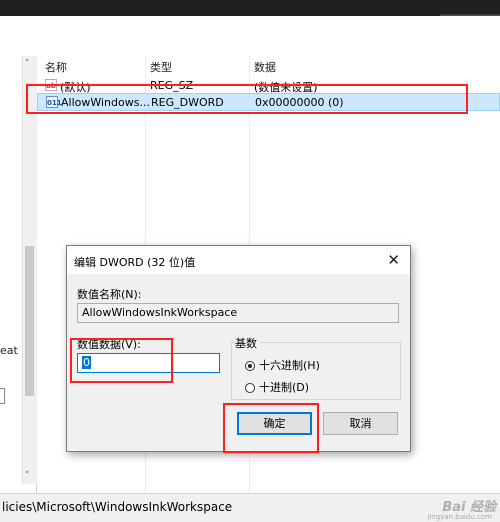 The width and height of the screenshot is (500, 522). I want to click on ok-button: 确定, so click(274, 423).